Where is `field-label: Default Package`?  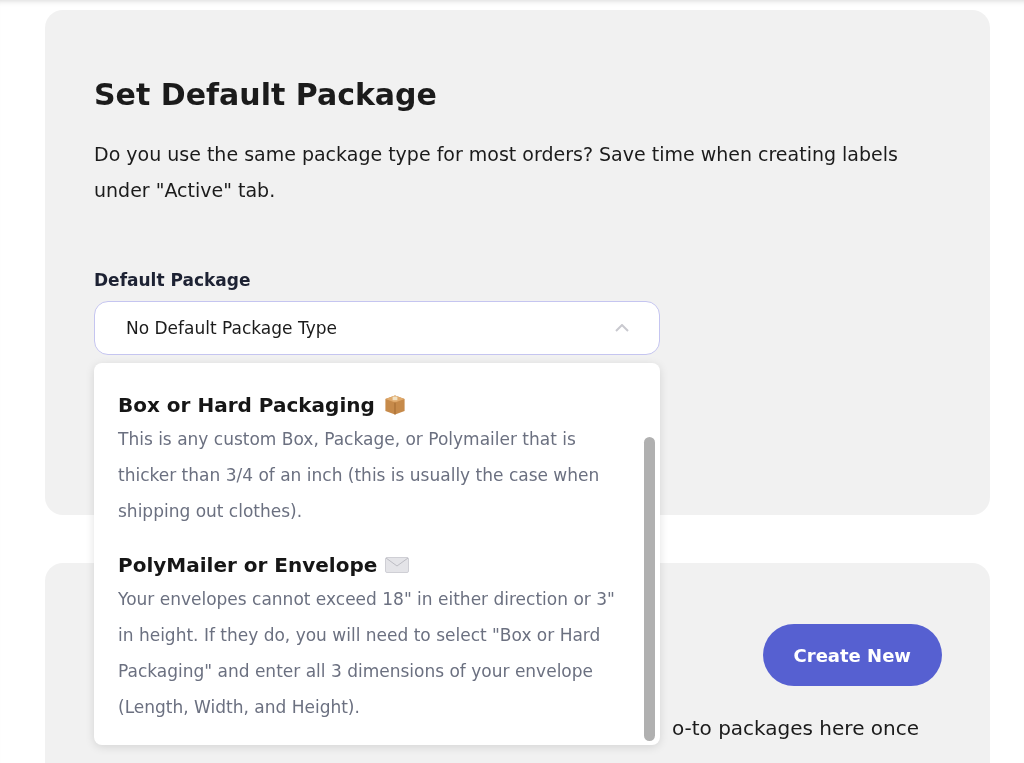 field-label: Default Package is located at coordinates (172, 280).